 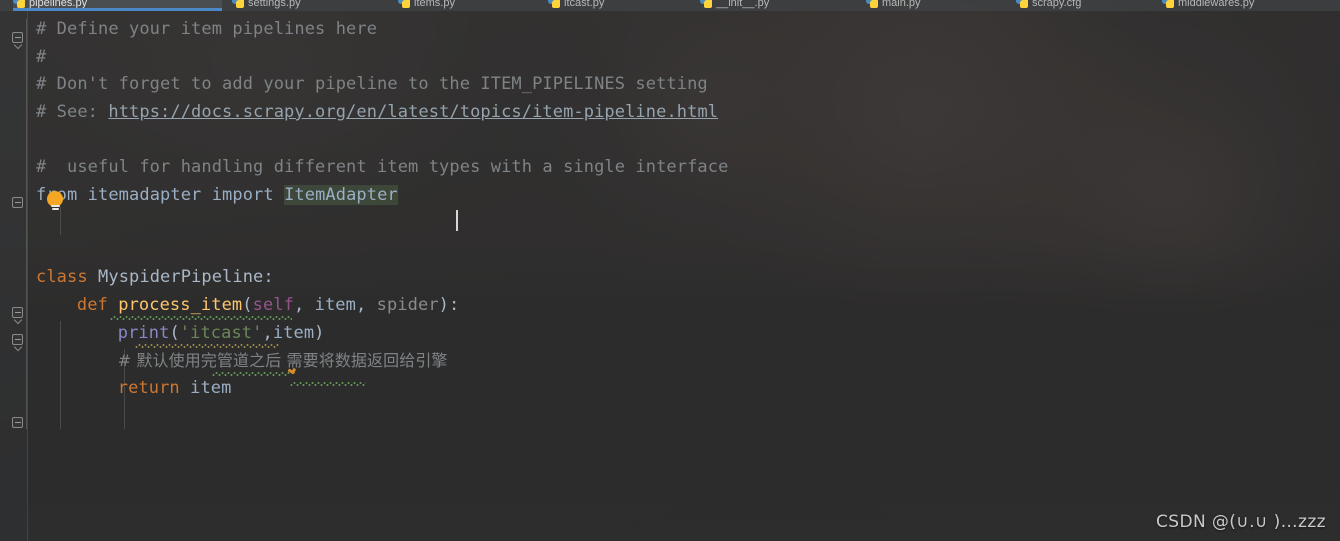 What do you see at coordinates (470, 5) in the screenshot?
I see `editor-tab-items-py: items.py` at bounding box center [470, 5].